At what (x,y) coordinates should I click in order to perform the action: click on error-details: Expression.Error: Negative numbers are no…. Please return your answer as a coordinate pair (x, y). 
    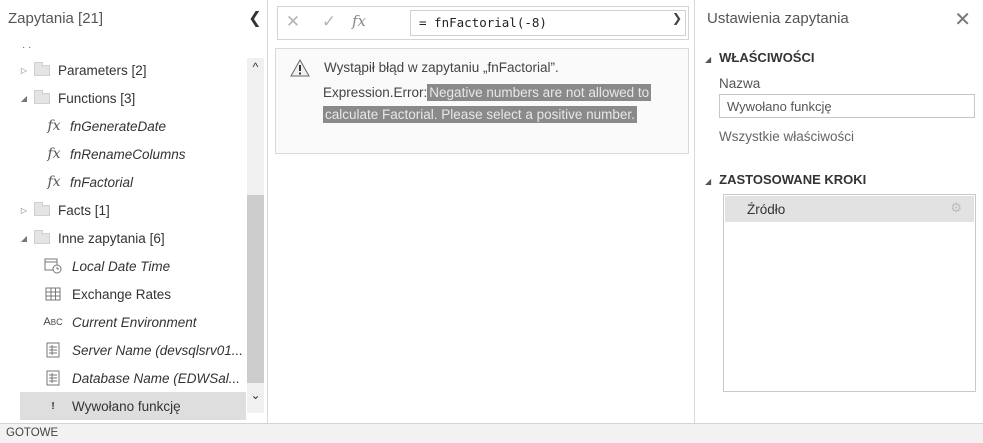
    Looking at the image, I should click on (503, 104).